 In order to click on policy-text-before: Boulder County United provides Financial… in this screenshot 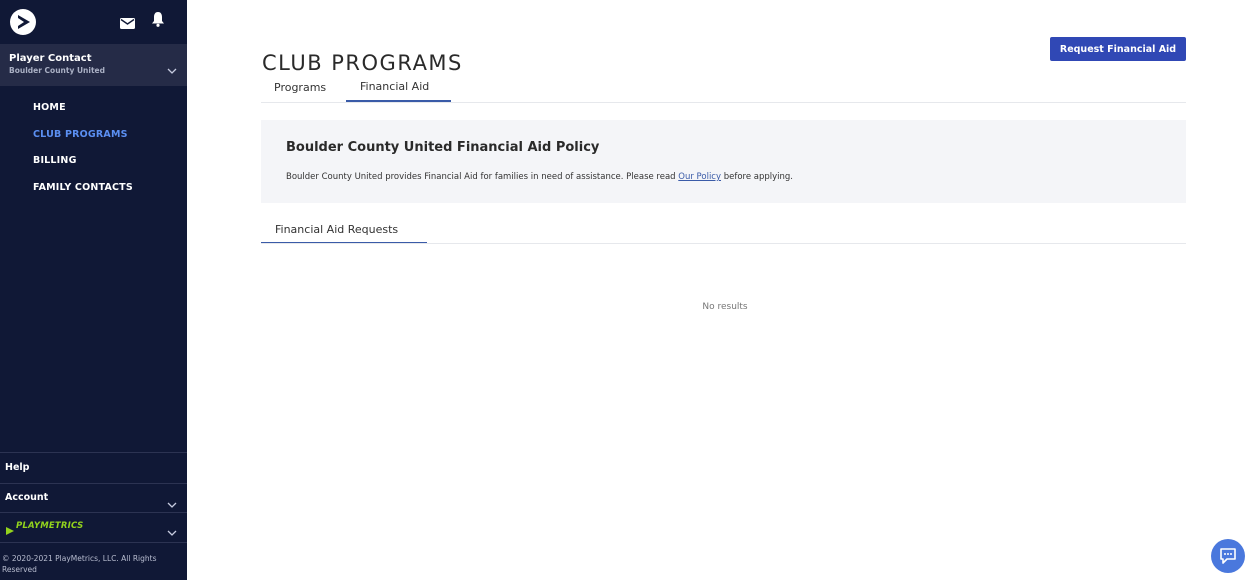, I will do `click(482, 177)`.